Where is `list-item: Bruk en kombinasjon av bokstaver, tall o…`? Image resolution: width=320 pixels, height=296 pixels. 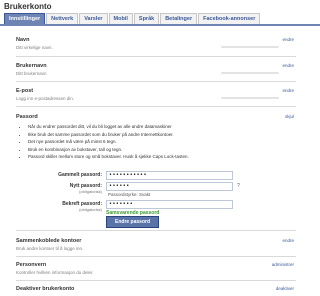
list-item: Bruk en kombinasjon av bokstaver, tall o… is located at coordinates (162, 150).